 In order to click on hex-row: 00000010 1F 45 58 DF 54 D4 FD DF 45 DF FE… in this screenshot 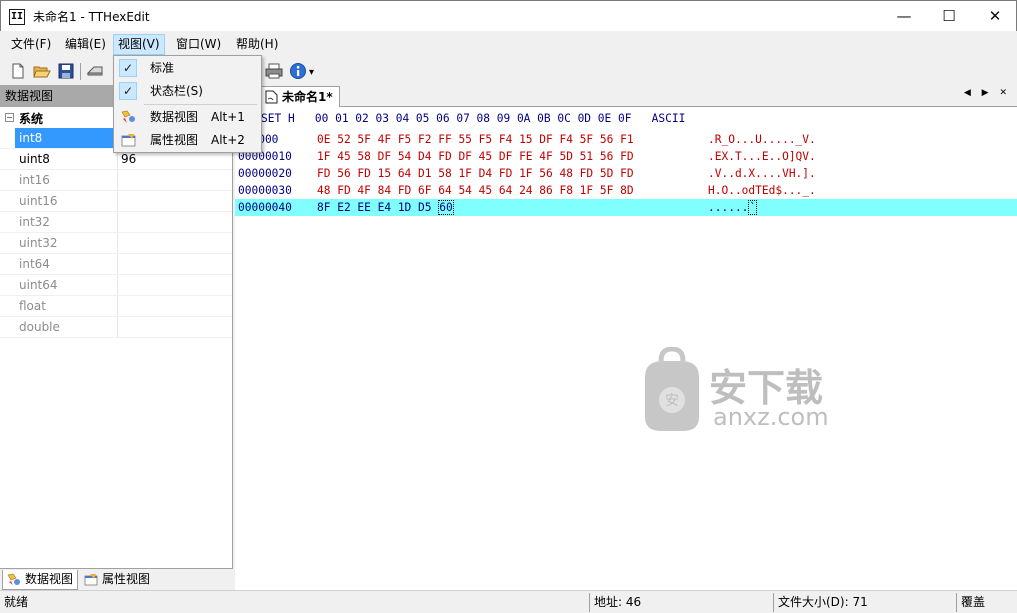, I will do `click(626, 156)`.